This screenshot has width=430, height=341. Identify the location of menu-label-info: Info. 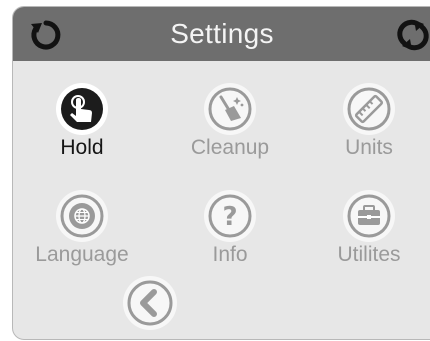
(230, 254).